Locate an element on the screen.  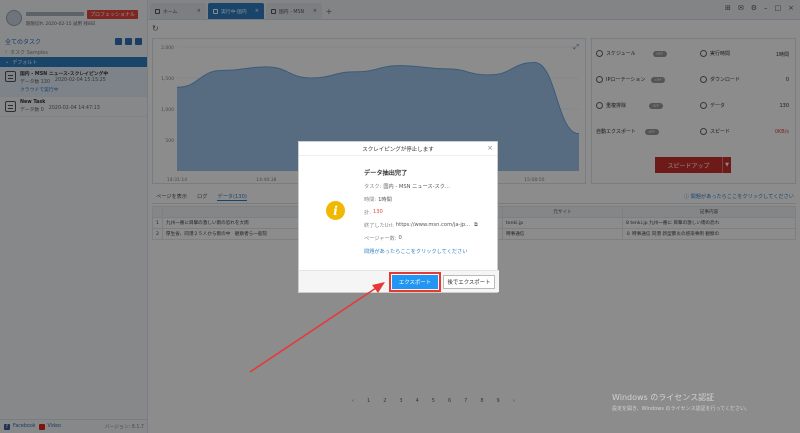
annotation-arrow is located at coordinates (317, 327).